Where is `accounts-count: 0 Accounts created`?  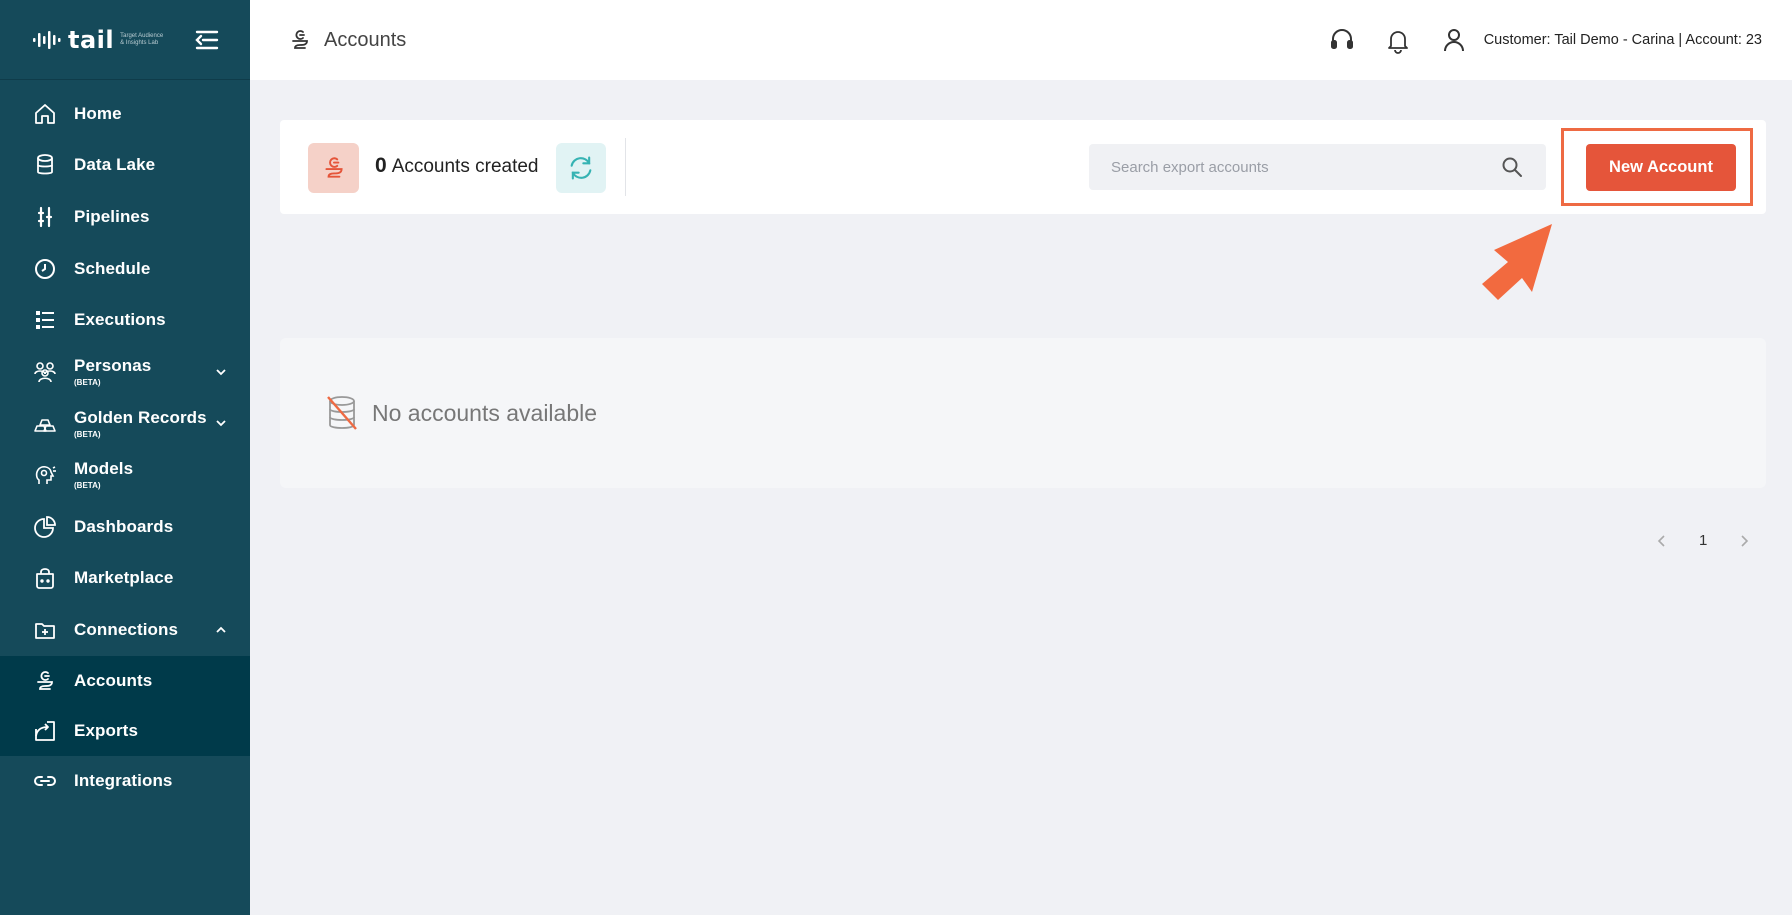
accounts-count: 0 Accounts created is located at coordinates (457, 166).